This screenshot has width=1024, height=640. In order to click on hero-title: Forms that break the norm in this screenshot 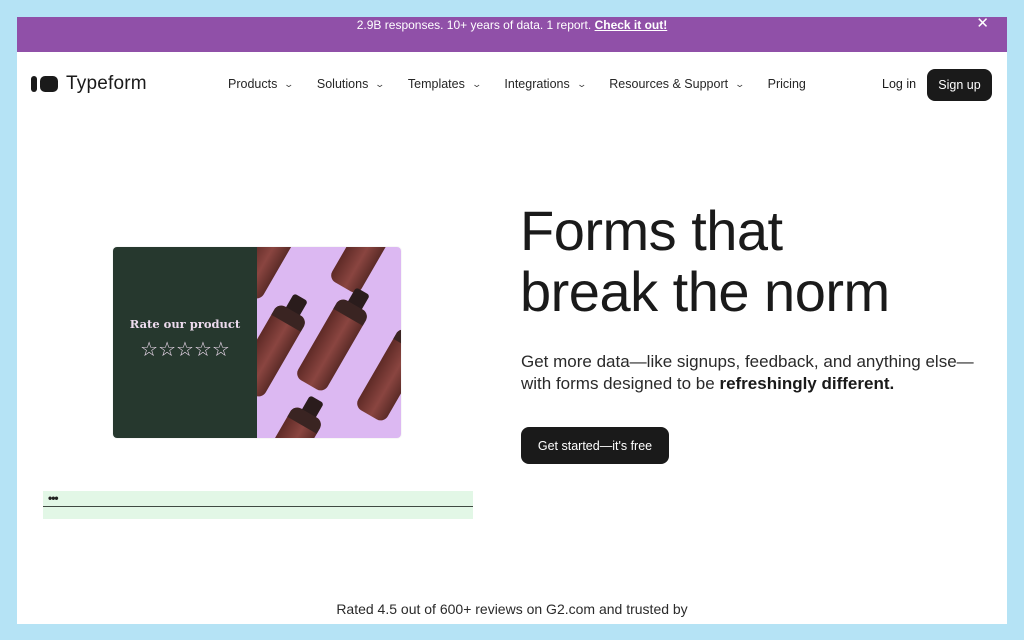, I will do `click(705, 261)`.